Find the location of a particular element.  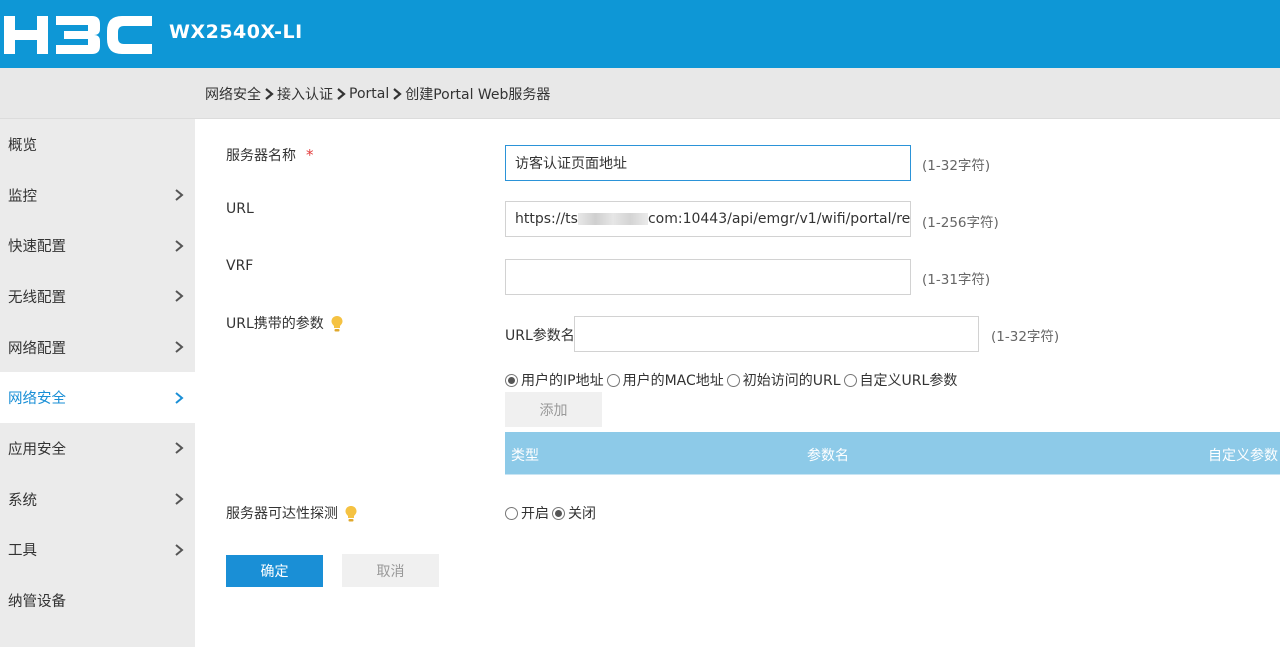

vrf-hint: (1-31字符) is located at coordinates (956, 280).